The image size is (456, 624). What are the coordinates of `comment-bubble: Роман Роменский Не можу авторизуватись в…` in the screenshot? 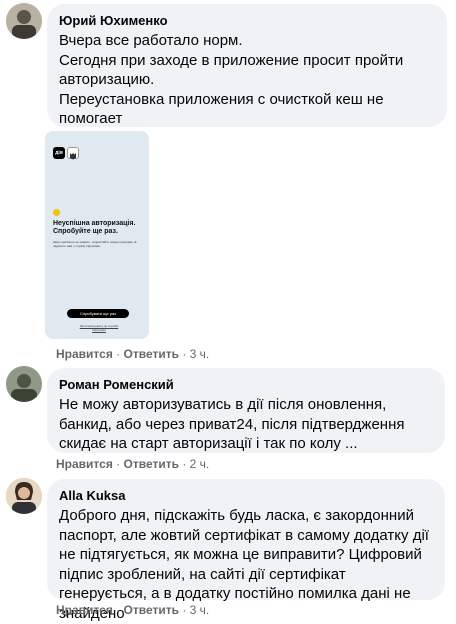 It's located at (246, 410).